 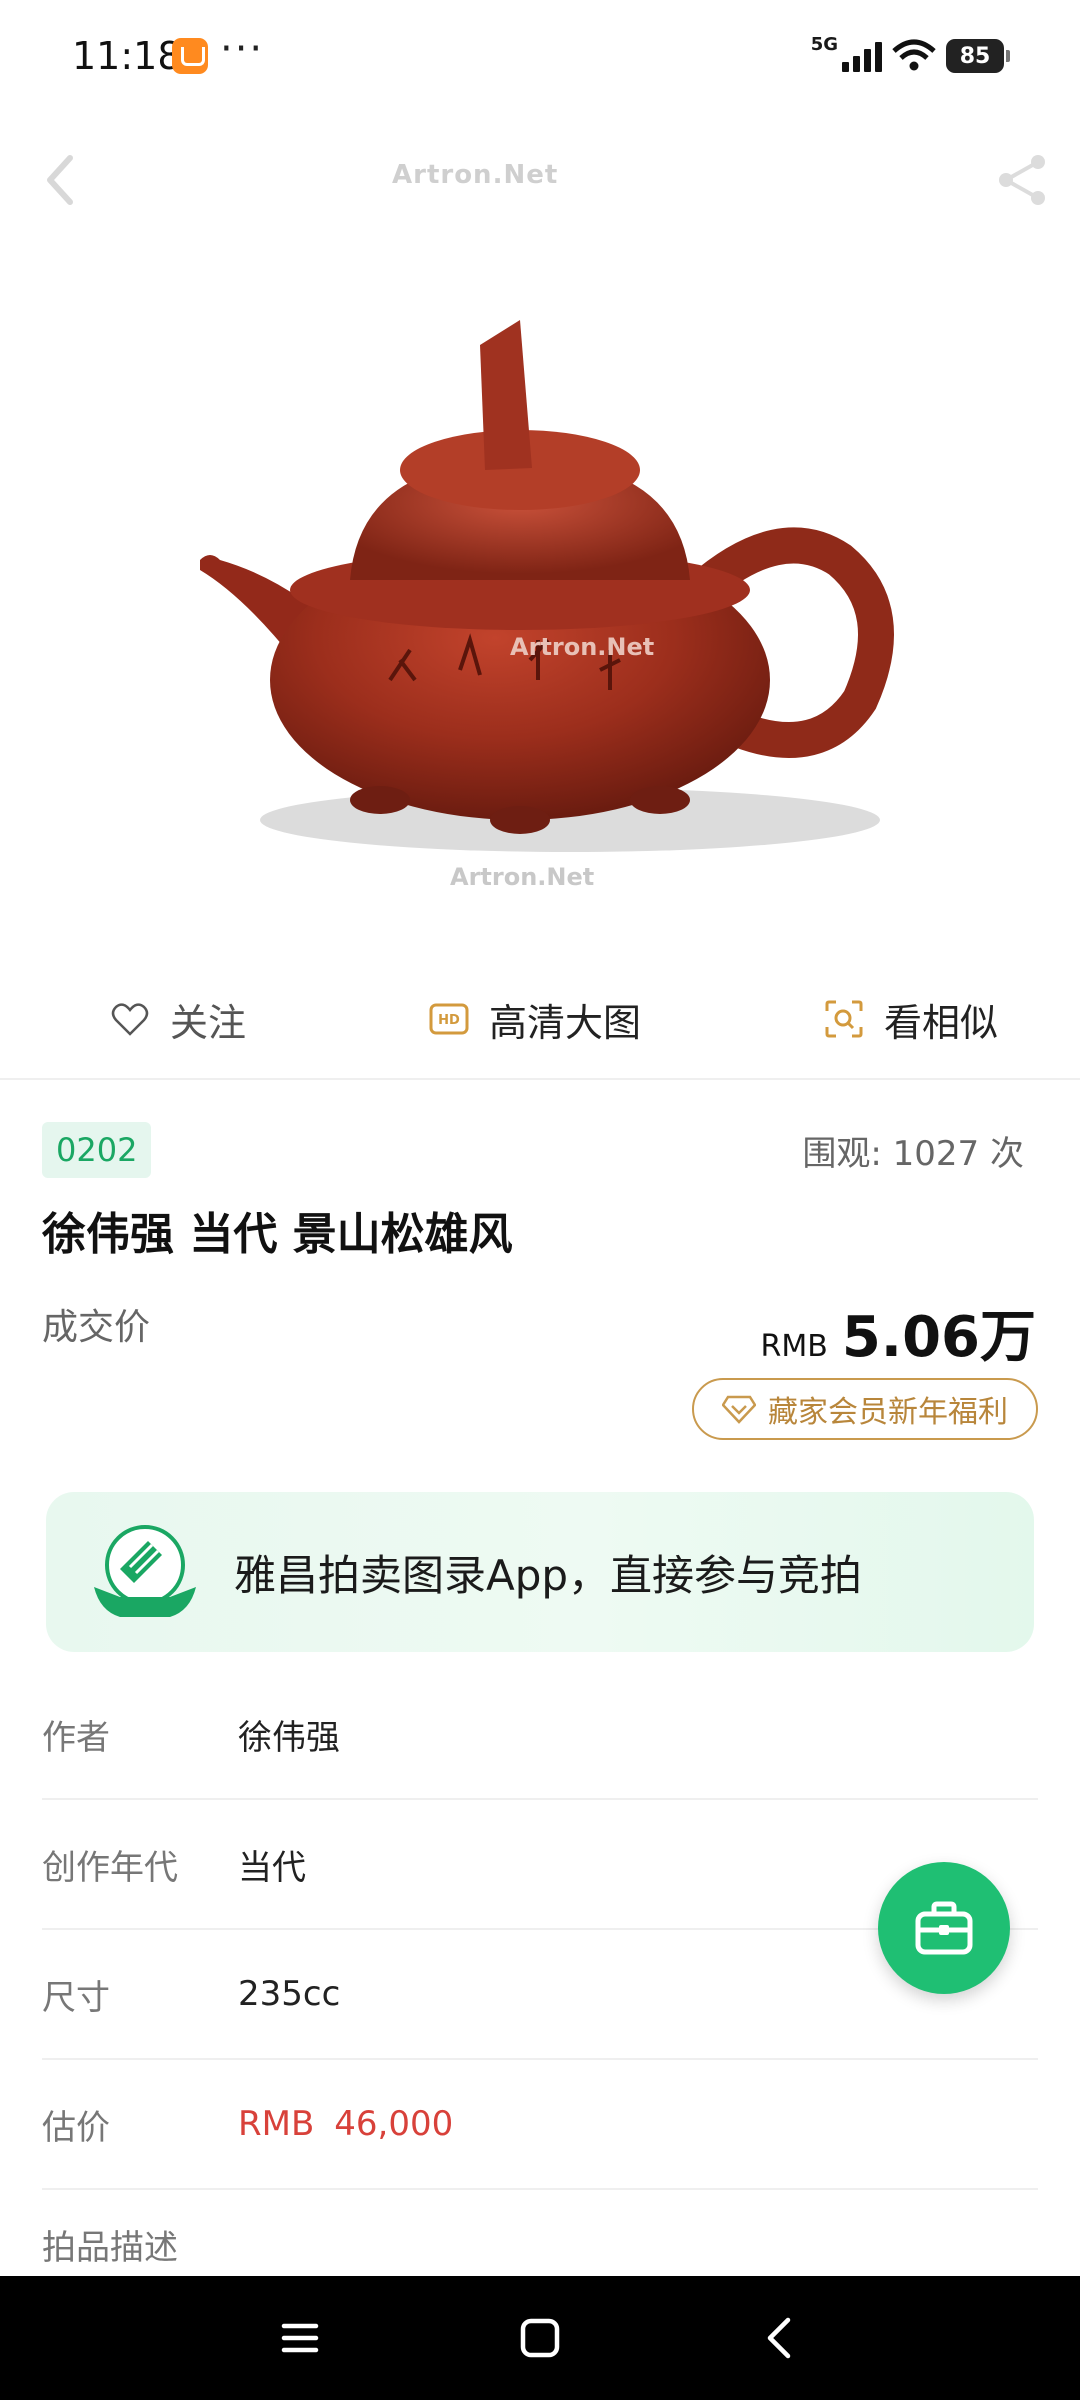 I want to click on hd-icon: HD, so click(x=449, y=1019).